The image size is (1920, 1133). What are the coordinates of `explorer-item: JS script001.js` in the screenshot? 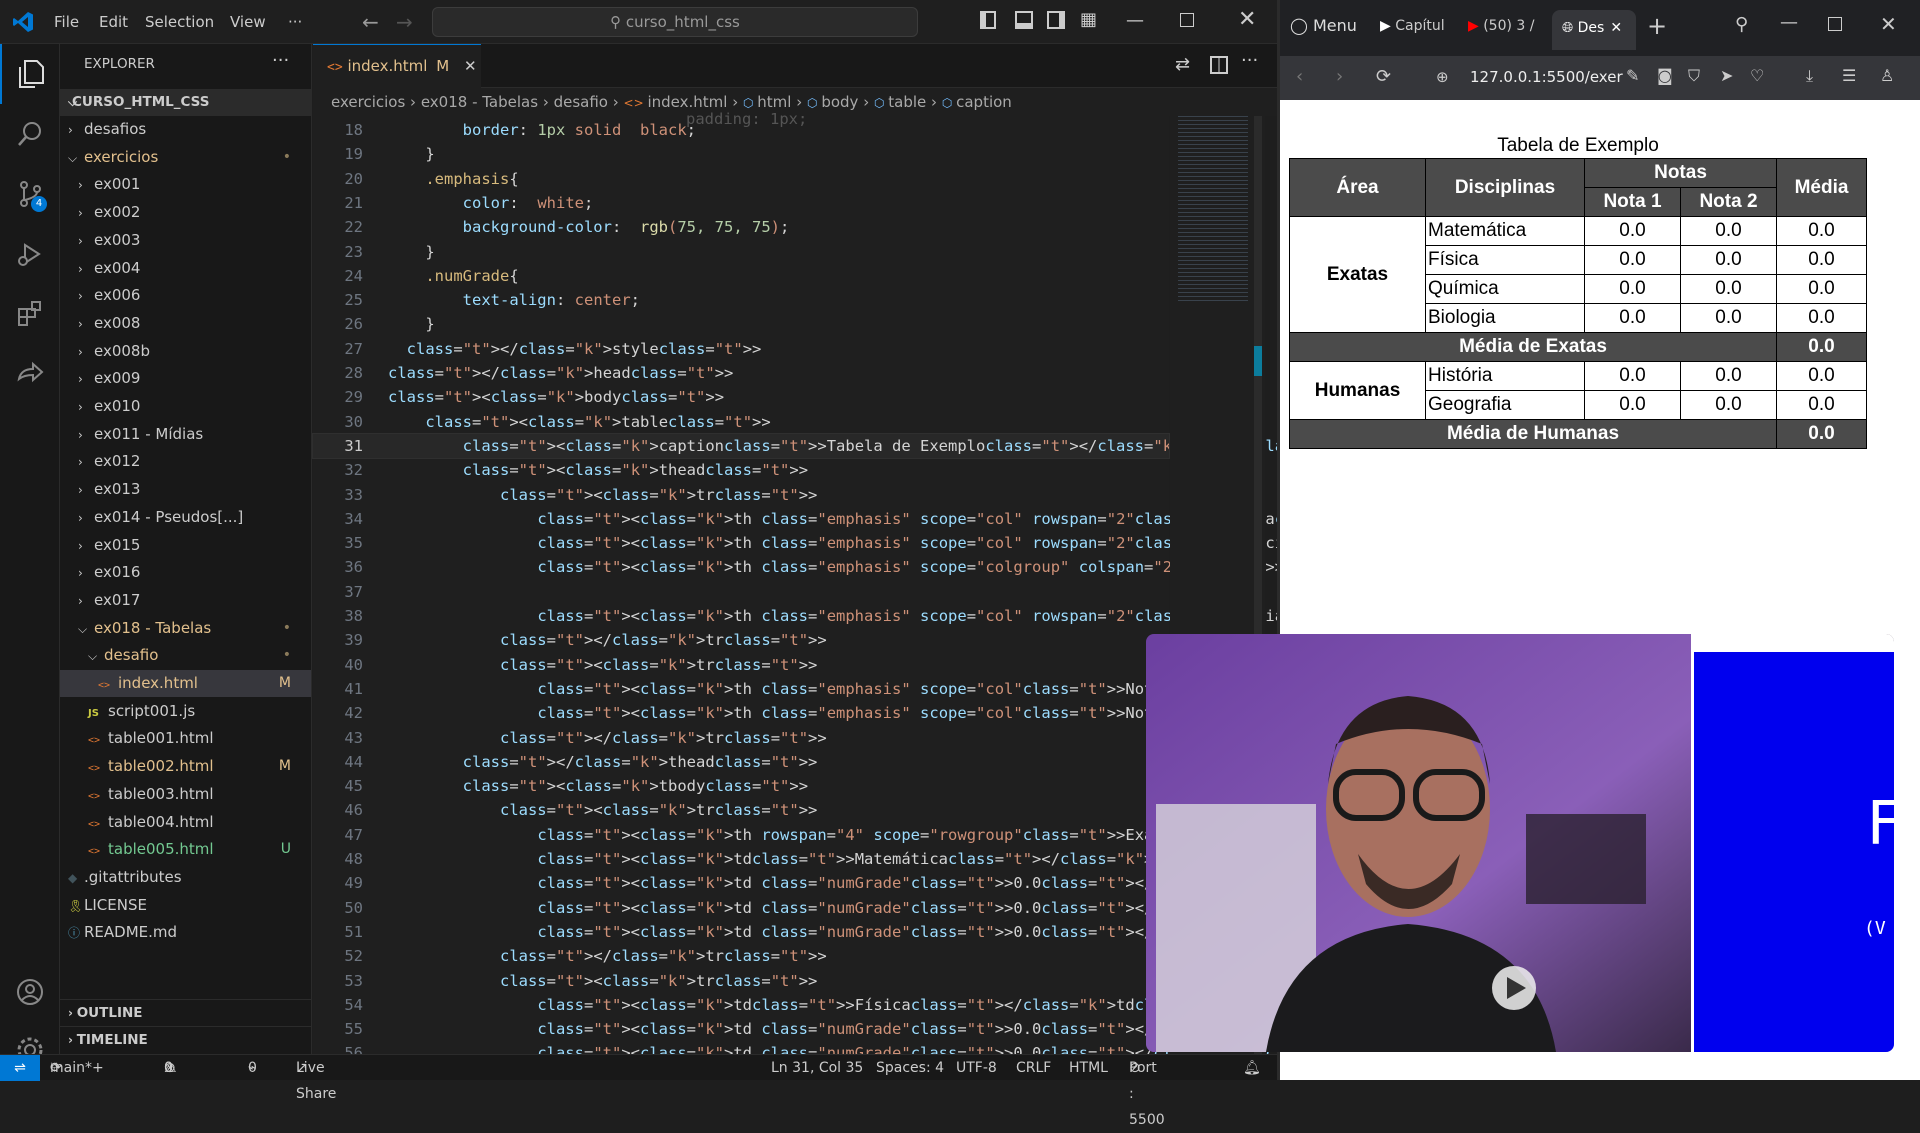 It's located at (185, 711).